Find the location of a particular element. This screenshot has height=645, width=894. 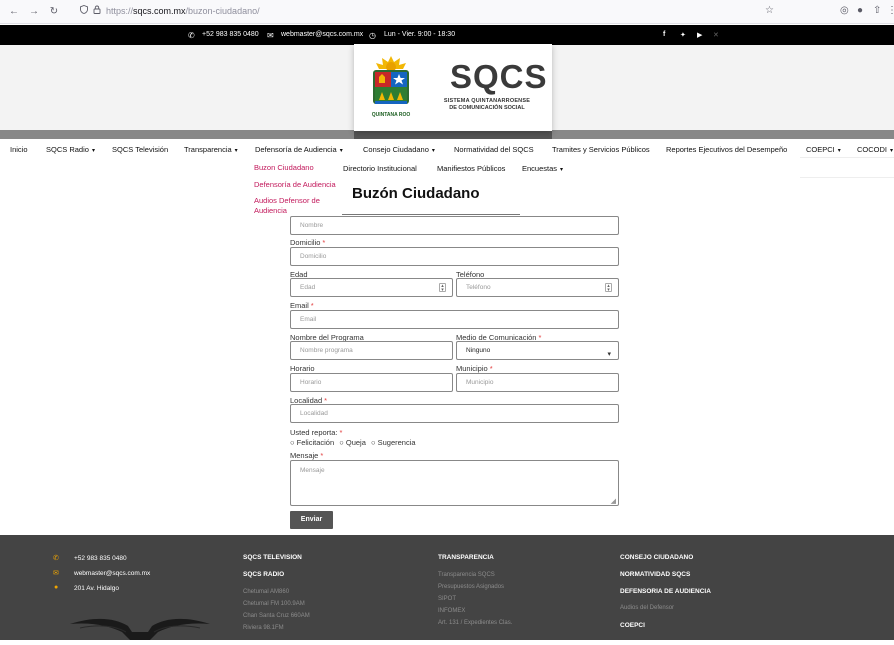

footer-link-normatividad: NORMATIVIDAD SQCS is located at coordinates (655, 574).